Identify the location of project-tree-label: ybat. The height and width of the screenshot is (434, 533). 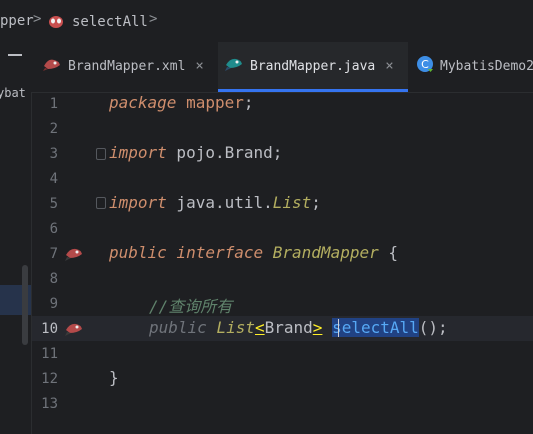
(13, 93).